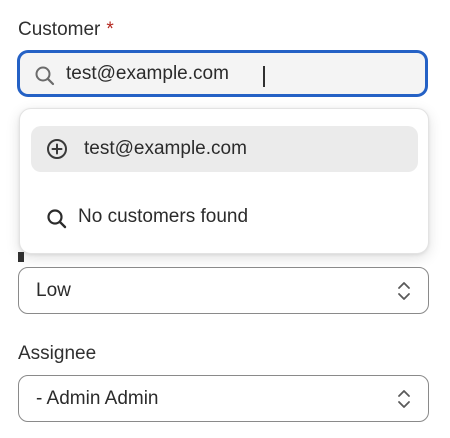  What do you see at coordinates (53, 290) in the screenshot?
I see `priority-select-value: Low` at bounding box center [53, 290].